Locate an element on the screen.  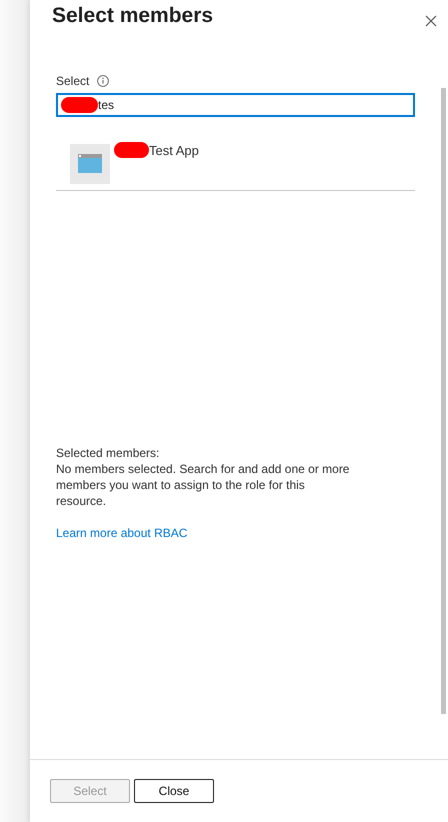
application-icon is located at coordinates (90, 164).